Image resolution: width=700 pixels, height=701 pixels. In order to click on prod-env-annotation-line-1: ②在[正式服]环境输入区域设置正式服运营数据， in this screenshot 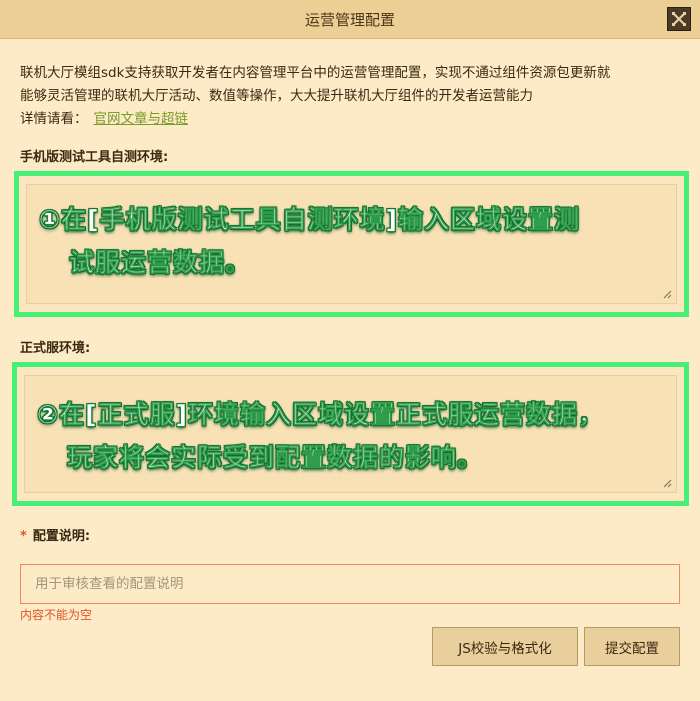, I will do `click(321, 415)`.